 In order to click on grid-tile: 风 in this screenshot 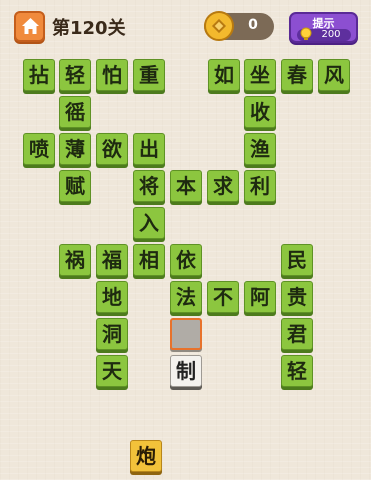, I will do `click(334, 75)`.